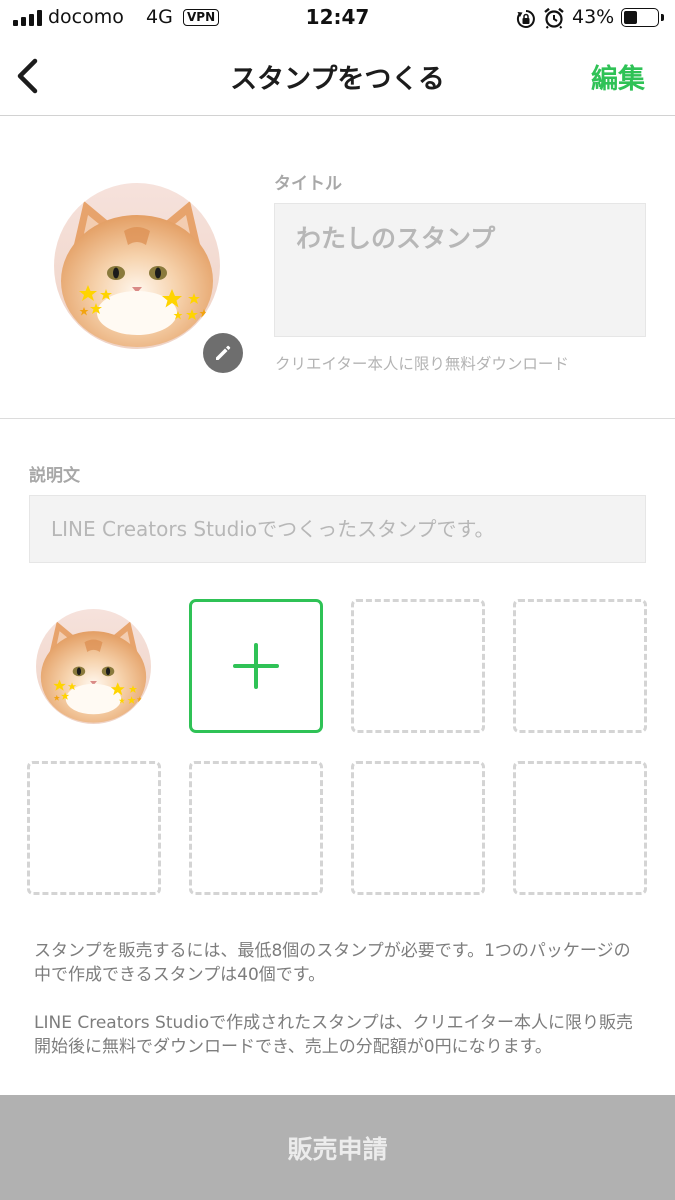  Describe the element at coordinates (662, 17) in the screenshot. I see `battery-tip` at that location.